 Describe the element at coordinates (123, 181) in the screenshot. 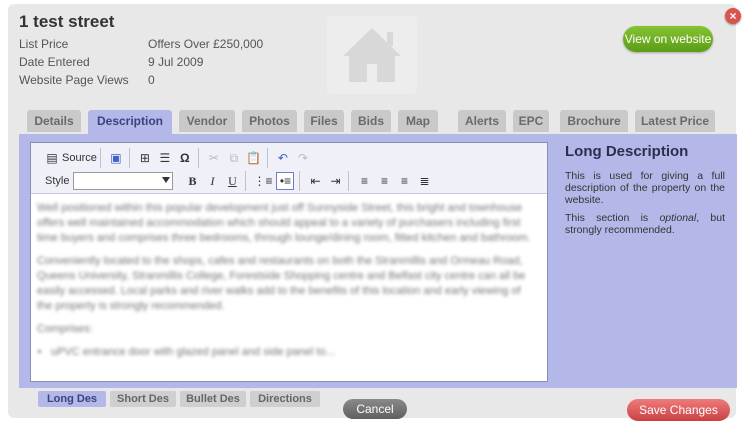

I see `style-dropdown` at that location.